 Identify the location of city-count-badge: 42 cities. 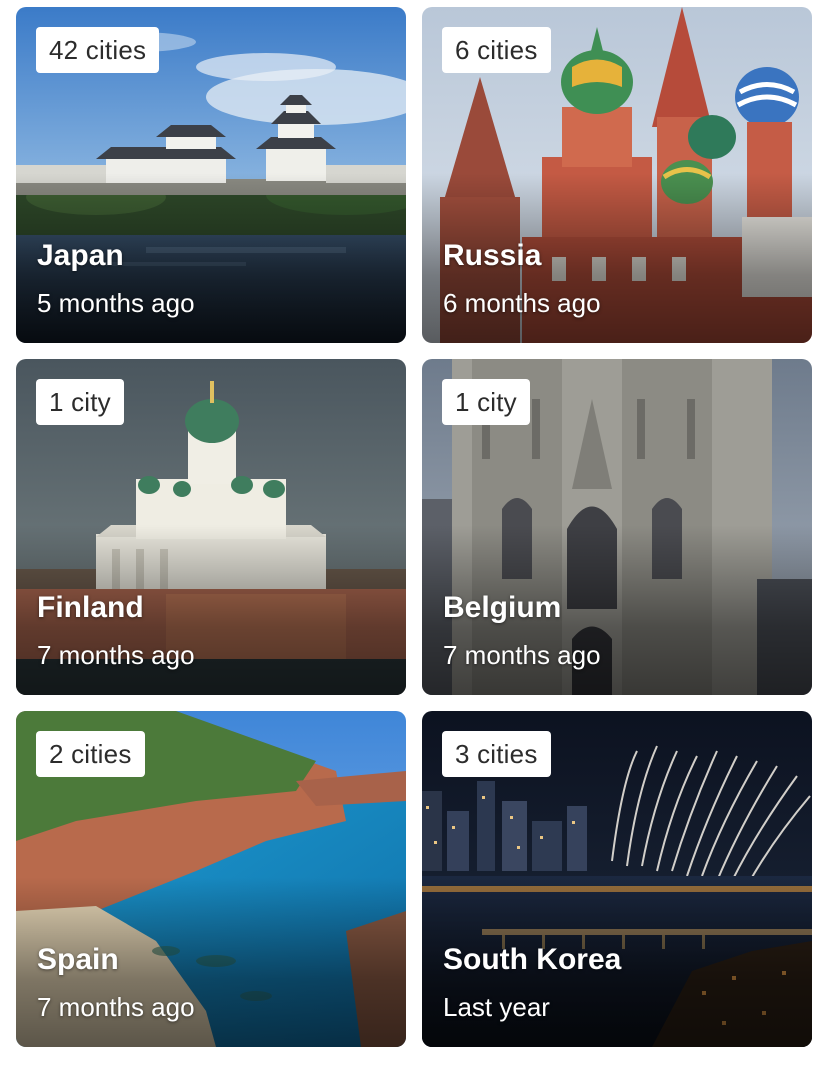
(98, 50).